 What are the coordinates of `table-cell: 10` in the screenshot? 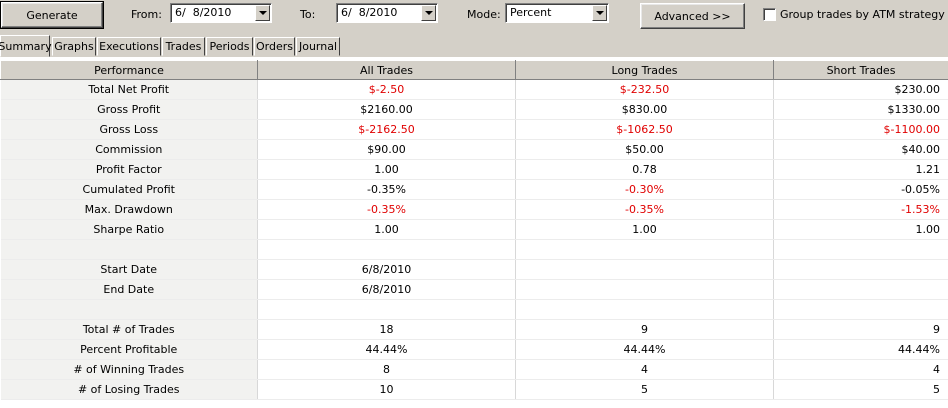 It's located at (387, 390).